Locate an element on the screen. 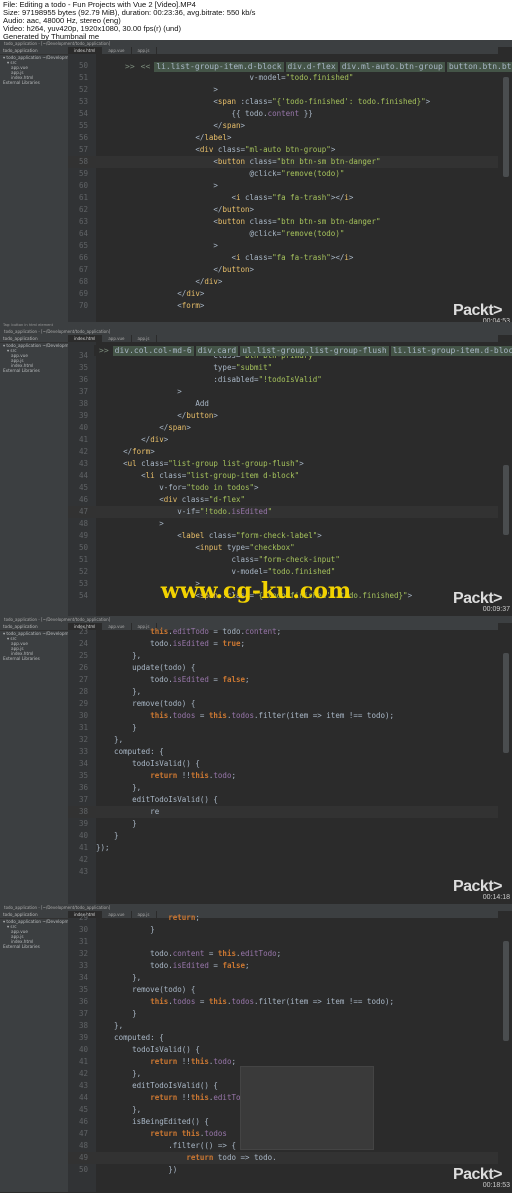 This screenshot has height=1193, width=512. breadcrumb-item: ul.list-group.list-group-flush is located at coordinates (314, 350).